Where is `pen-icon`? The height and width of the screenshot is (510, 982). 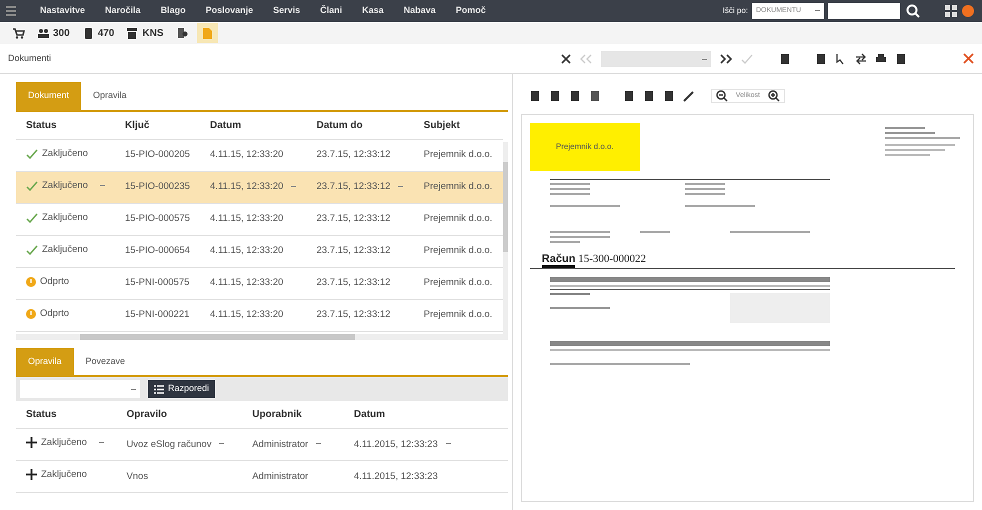
pen-icon is located at coordinates (688, 96).